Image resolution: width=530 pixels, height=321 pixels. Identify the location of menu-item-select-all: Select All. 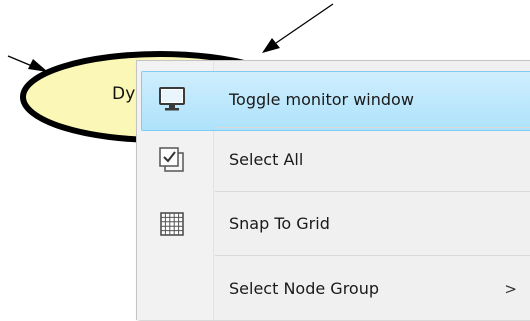
(333, 160).